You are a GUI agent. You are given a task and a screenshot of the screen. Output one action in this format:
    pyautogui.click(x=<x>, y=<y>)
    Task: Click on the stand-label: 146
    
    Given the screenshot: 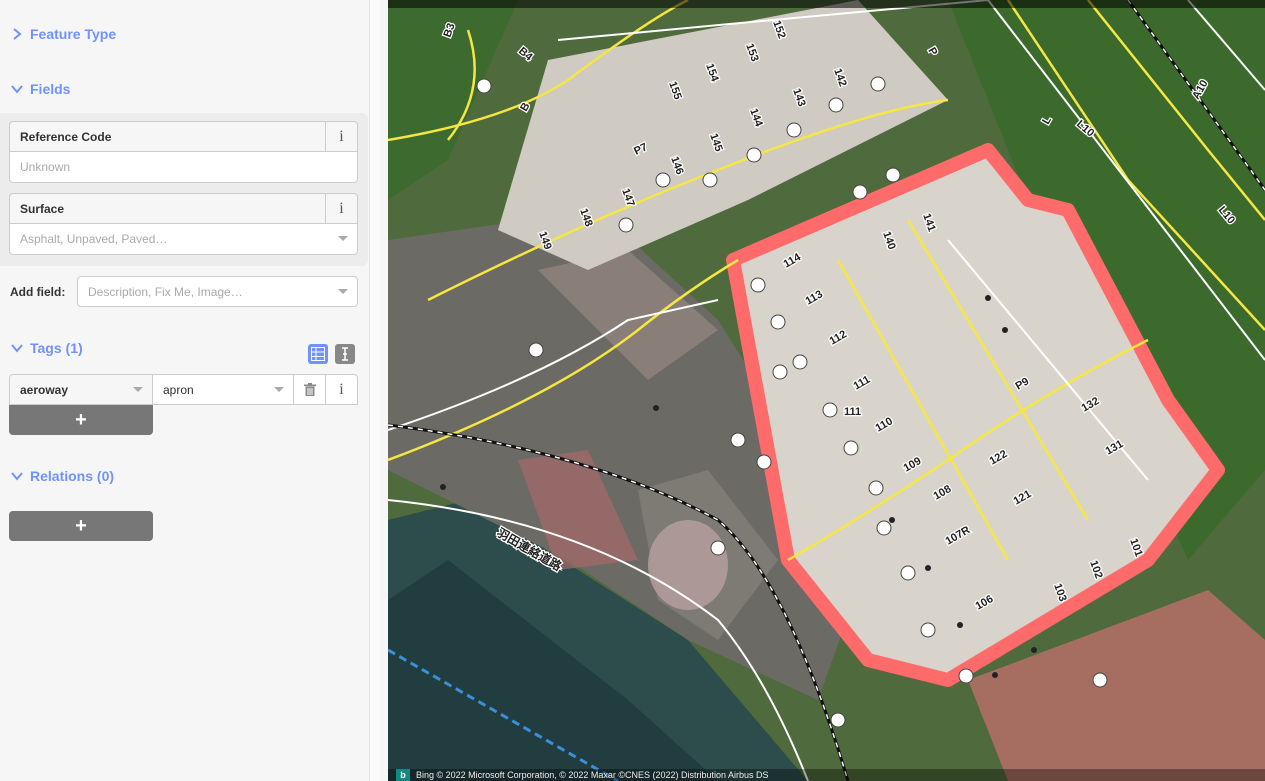 What is the action you would take?
    pyautogui.click(x=677, y=165)
    